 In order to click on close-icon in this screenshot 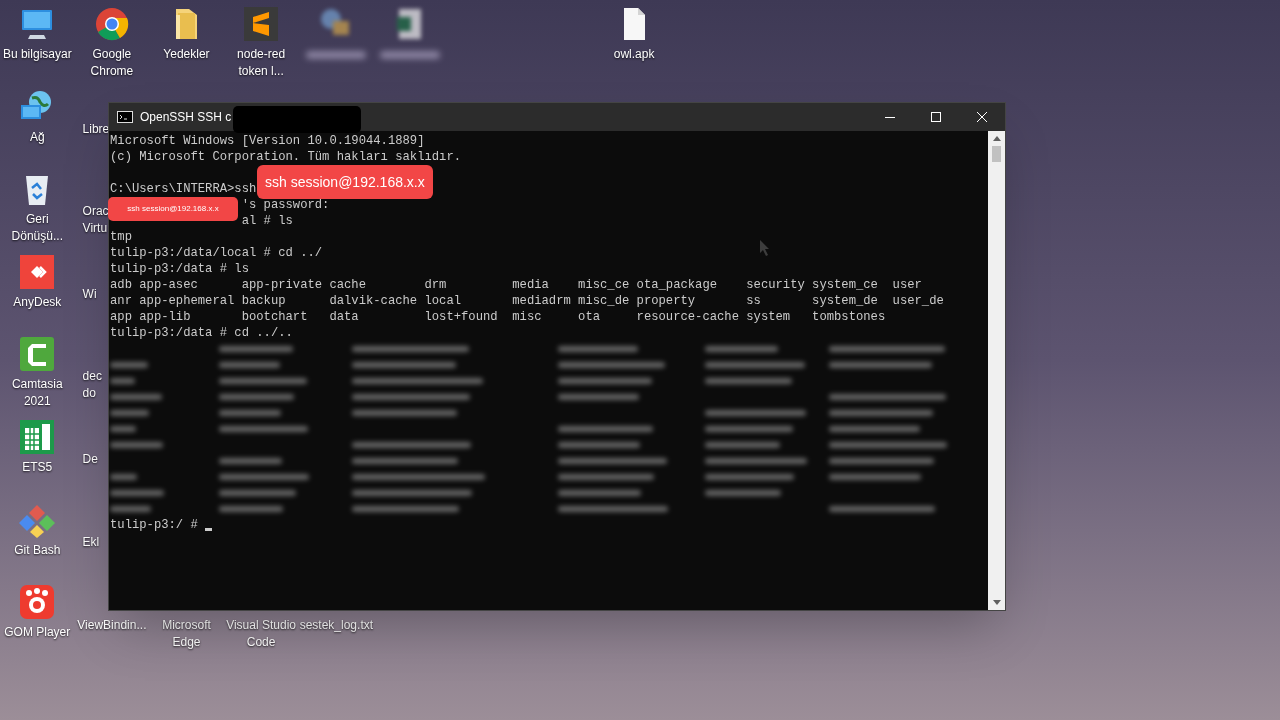, I will do `click(982, 117)`.